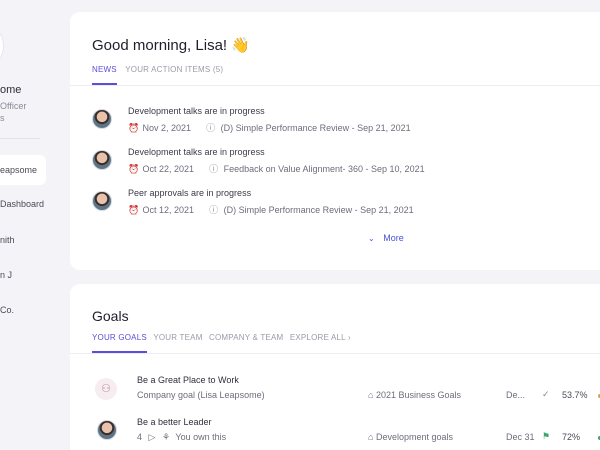  Describe the element at coordinates (23, 170) in the screenshot. I see `sidebar-item-leapsome: eapsome` at that location.